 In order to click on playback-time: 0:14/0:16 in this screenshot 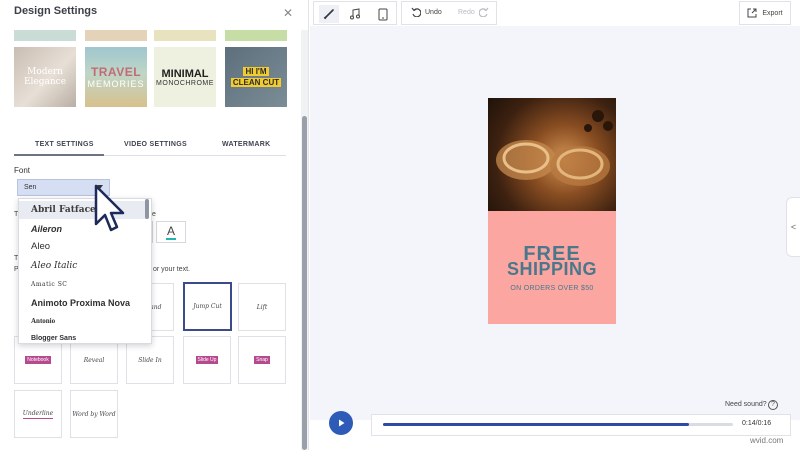, I will do `click(757, 423)`.